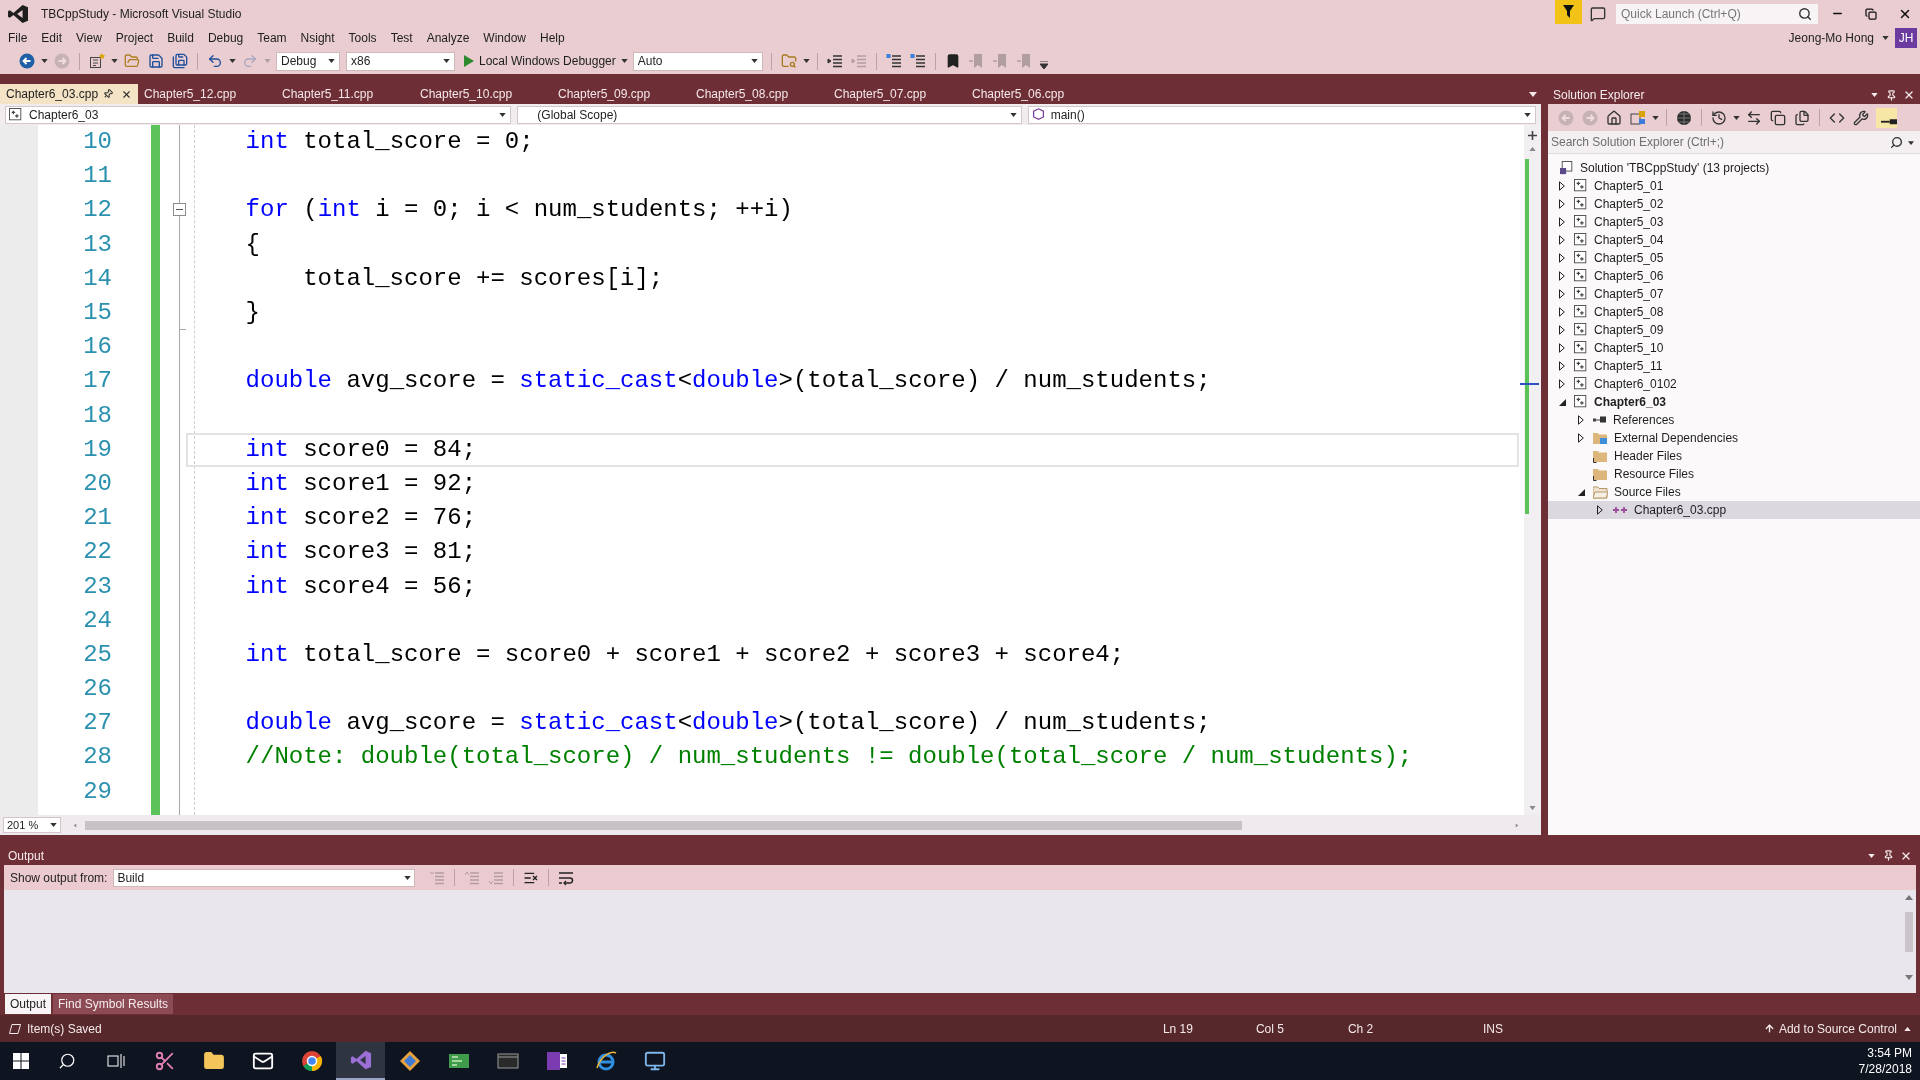  What do you see at coordinates (180, 37) in the screenshot?
I see `menu-item: Build` at bounding box center [180, 37].